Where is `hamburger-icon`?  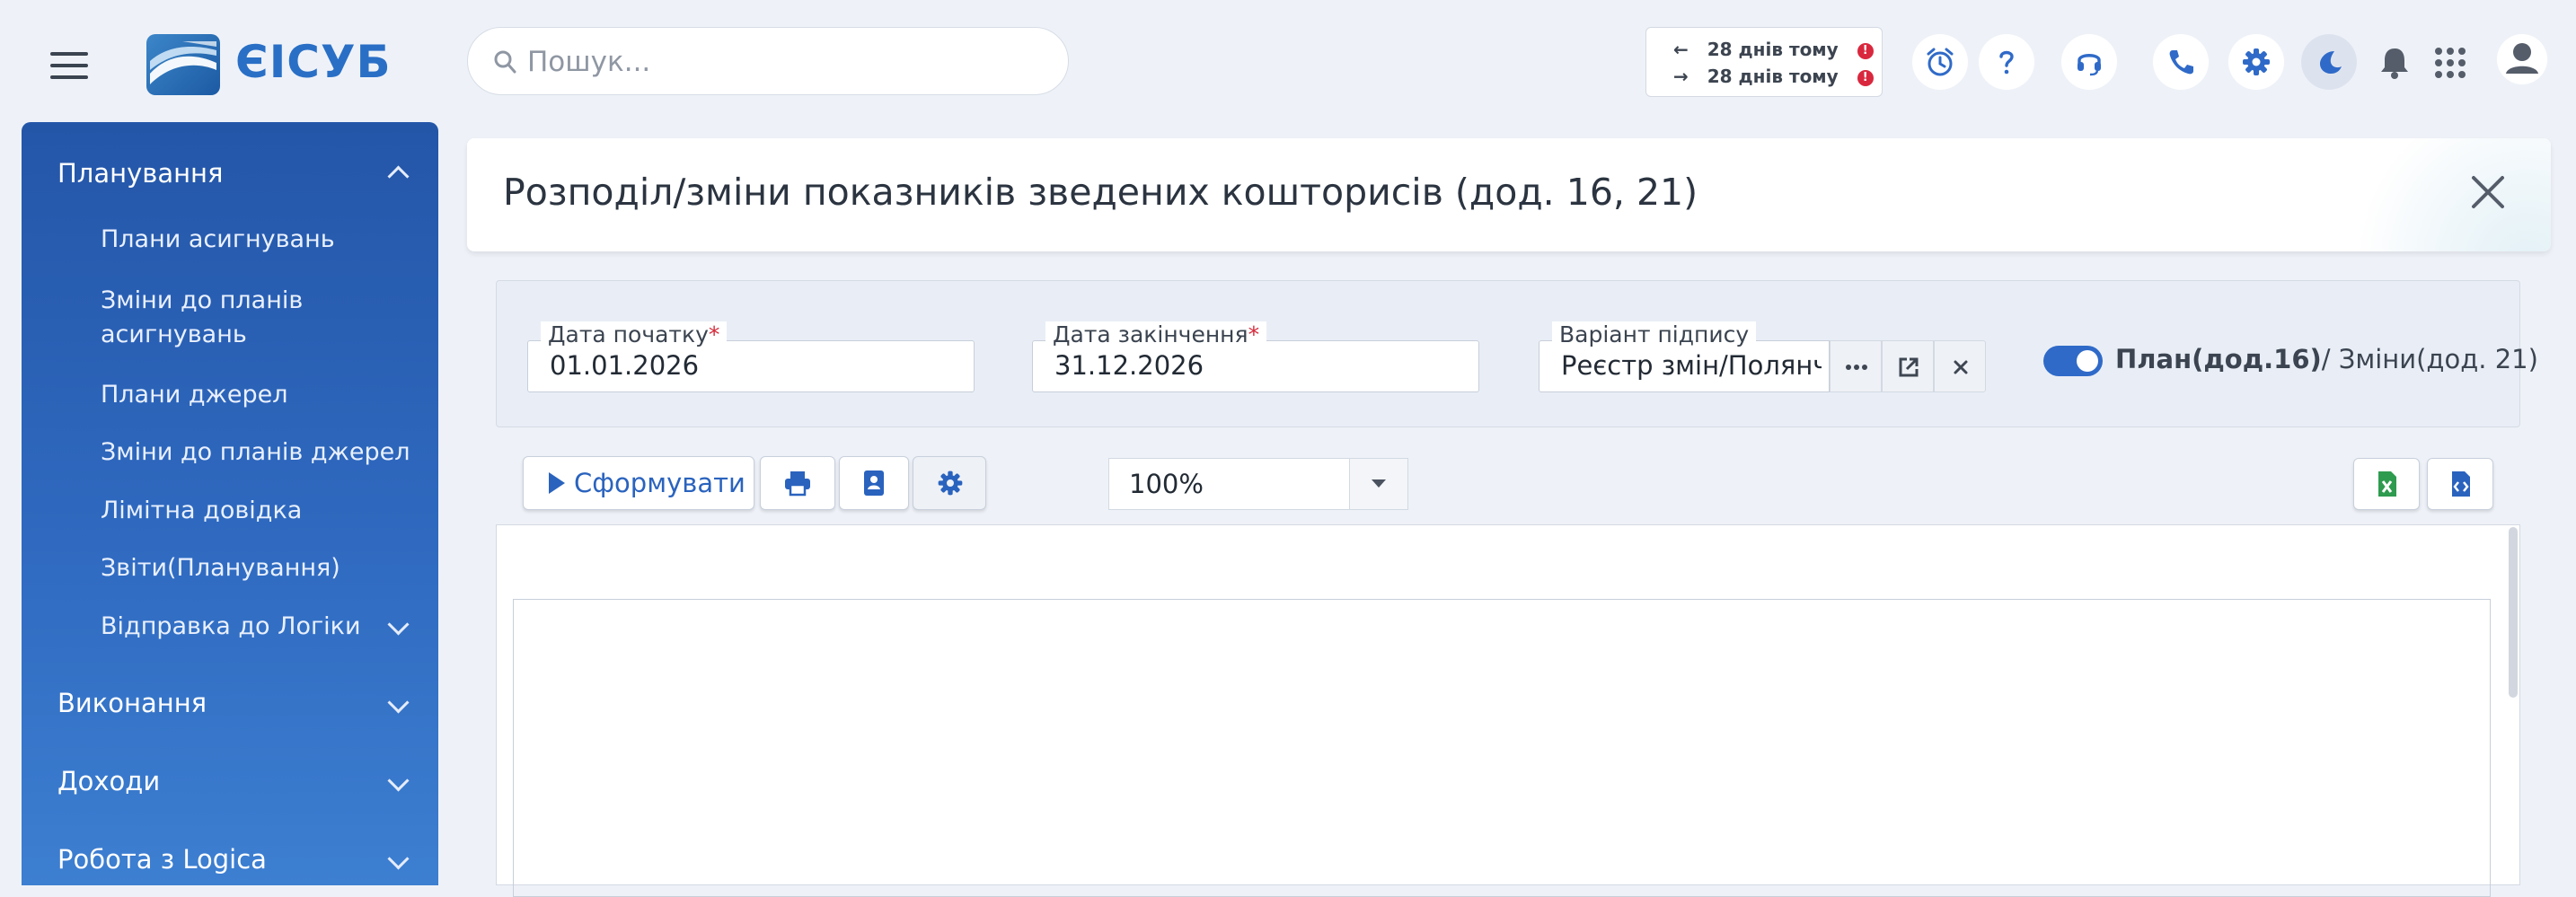 hamburger-icon is located at coordinates (69, 54).